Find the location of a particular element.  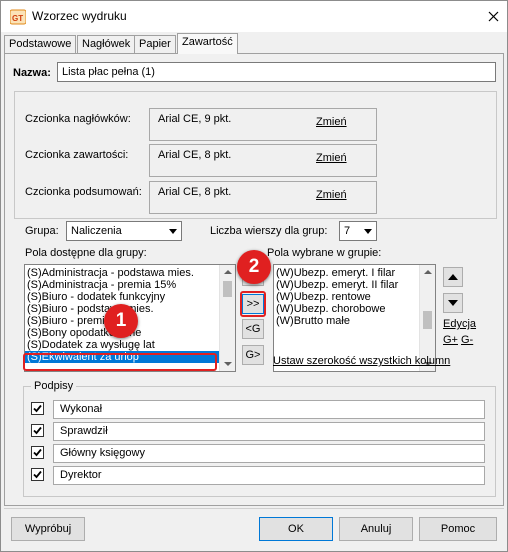

tab-label: Nagłówek is located at coordinates (106, 44).